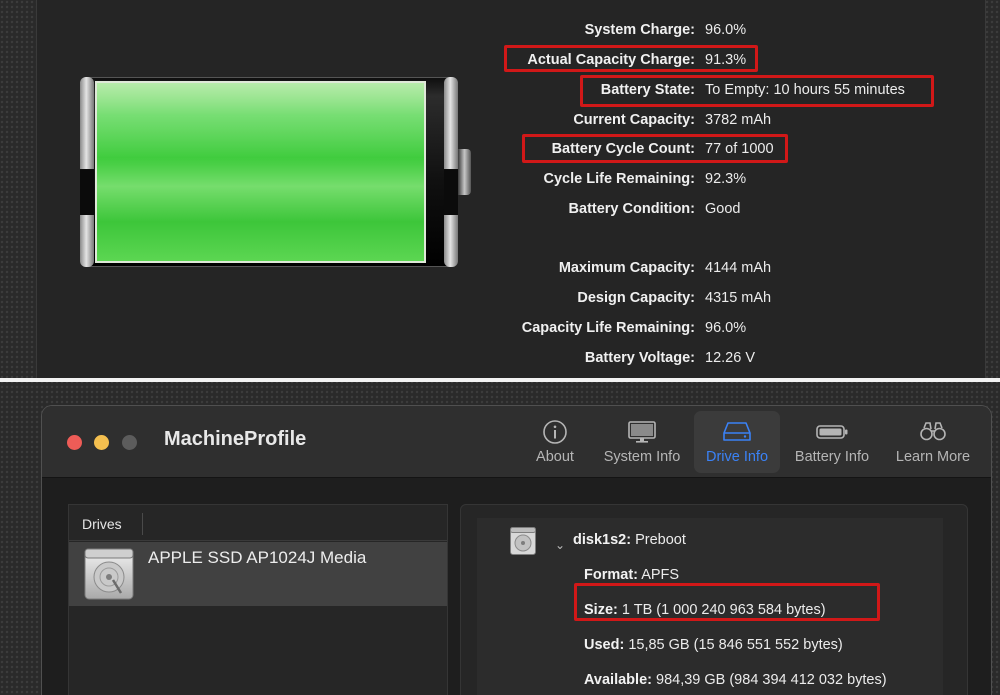 This screenshot has height=695, width=1000. Describe the element at coordinates (500, 60) in the screenshot. I see `stat-row-actual-capacity-charge: Actual Capacity Charge: 91.3%` at that location.